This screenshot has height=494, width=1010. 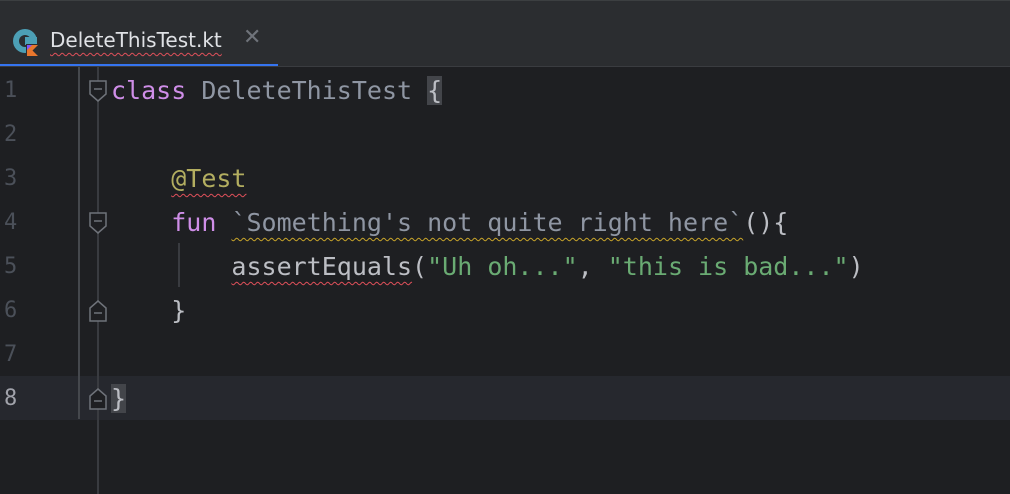 I want to click on code-token: {, so click(x=435, y=90).